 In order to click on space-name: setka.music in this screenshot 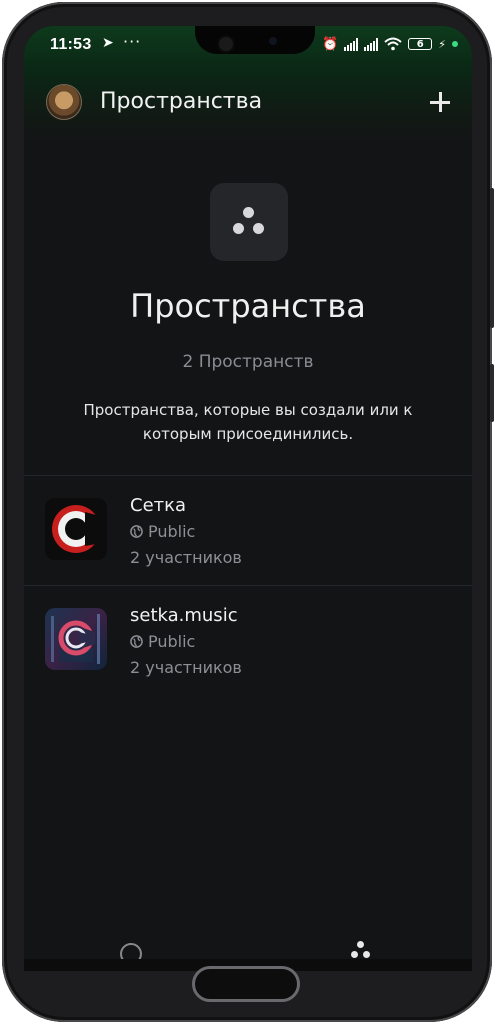, I will do `click(184, 615)`.